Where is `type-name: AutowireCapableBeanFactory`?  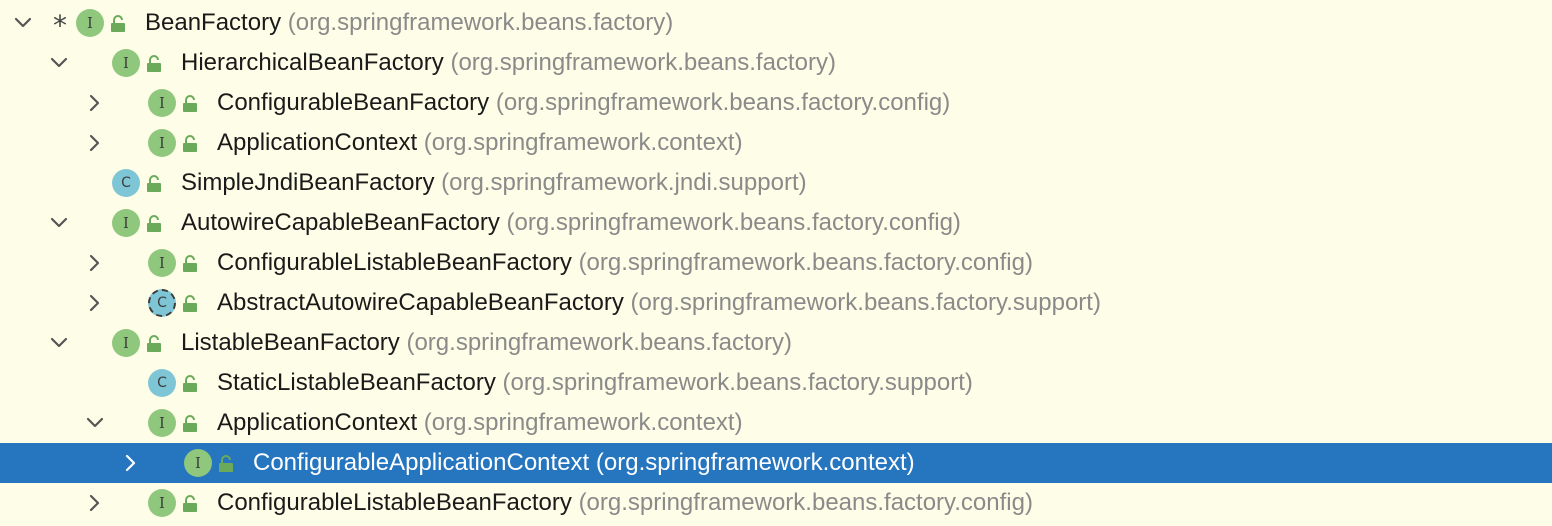 type-name: AutowireCapableBeanFactory is located at coordinates (340, 222).